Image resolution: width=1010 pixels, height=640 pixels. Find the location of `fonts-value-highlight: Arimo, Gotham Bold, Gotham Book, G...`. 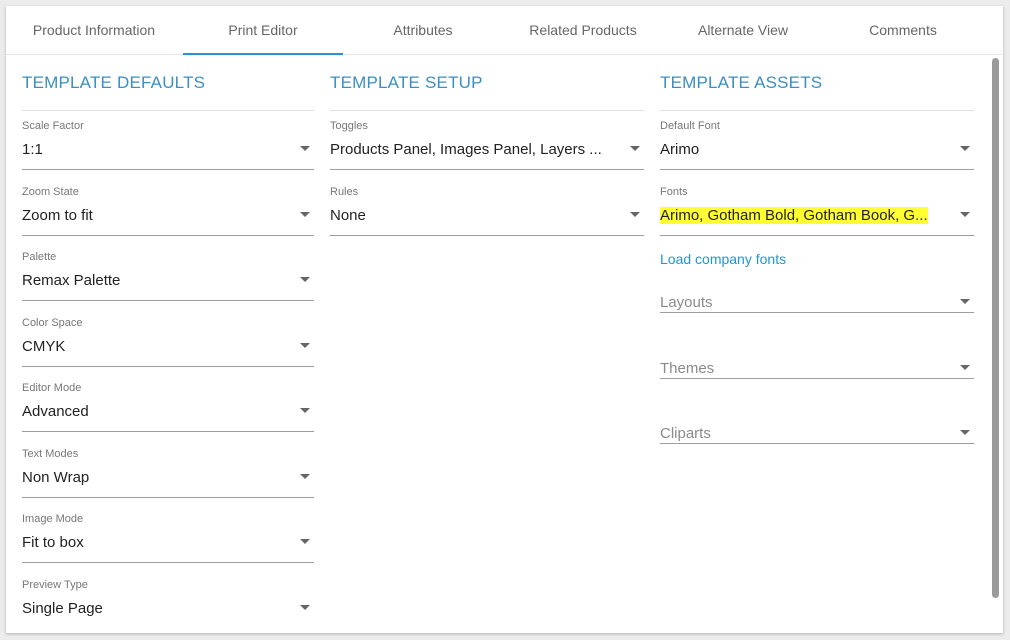

fonts-value-highlight: Arimo, Gotham Bold, Gotham Book, G... is located at coordinates (794, 215).